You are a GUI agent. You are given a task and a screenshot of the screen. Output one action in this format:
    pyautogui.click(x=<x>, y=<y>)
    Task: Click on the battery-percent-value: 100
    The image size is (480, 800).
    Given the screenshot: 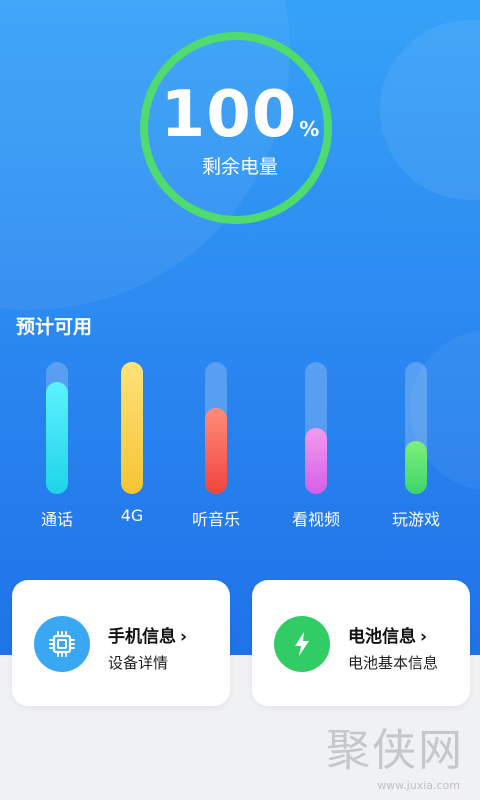 What is the action you would take?
    pyautogui.click(x=229, y=115)
    